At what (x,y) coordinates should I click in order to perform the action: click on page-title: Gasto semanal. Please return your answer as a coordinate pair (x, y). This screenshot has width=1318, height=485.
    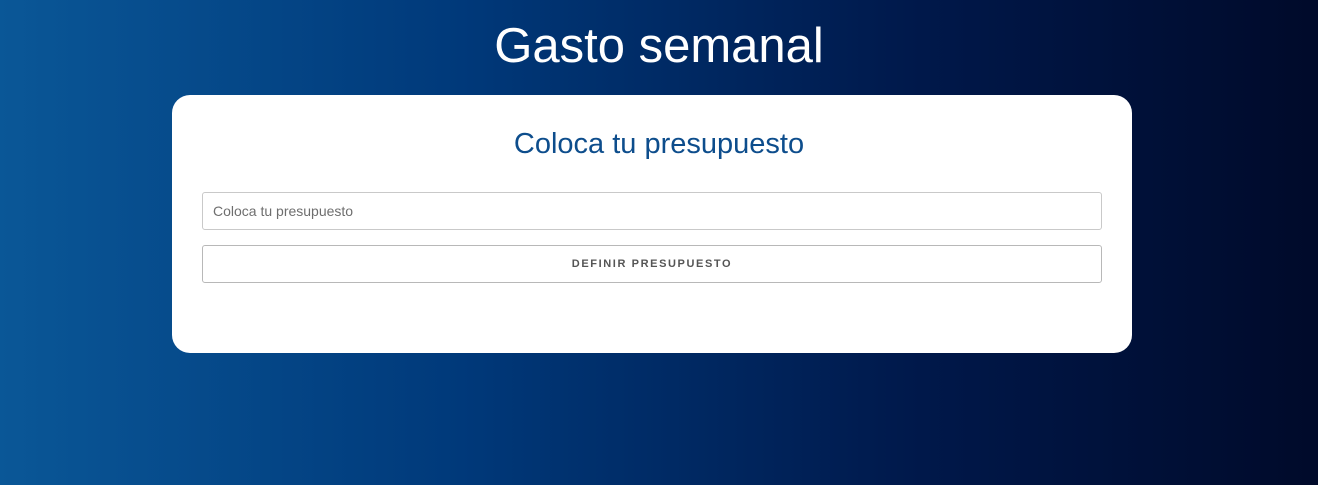
    Looking at the image, I should click on (659, 46).